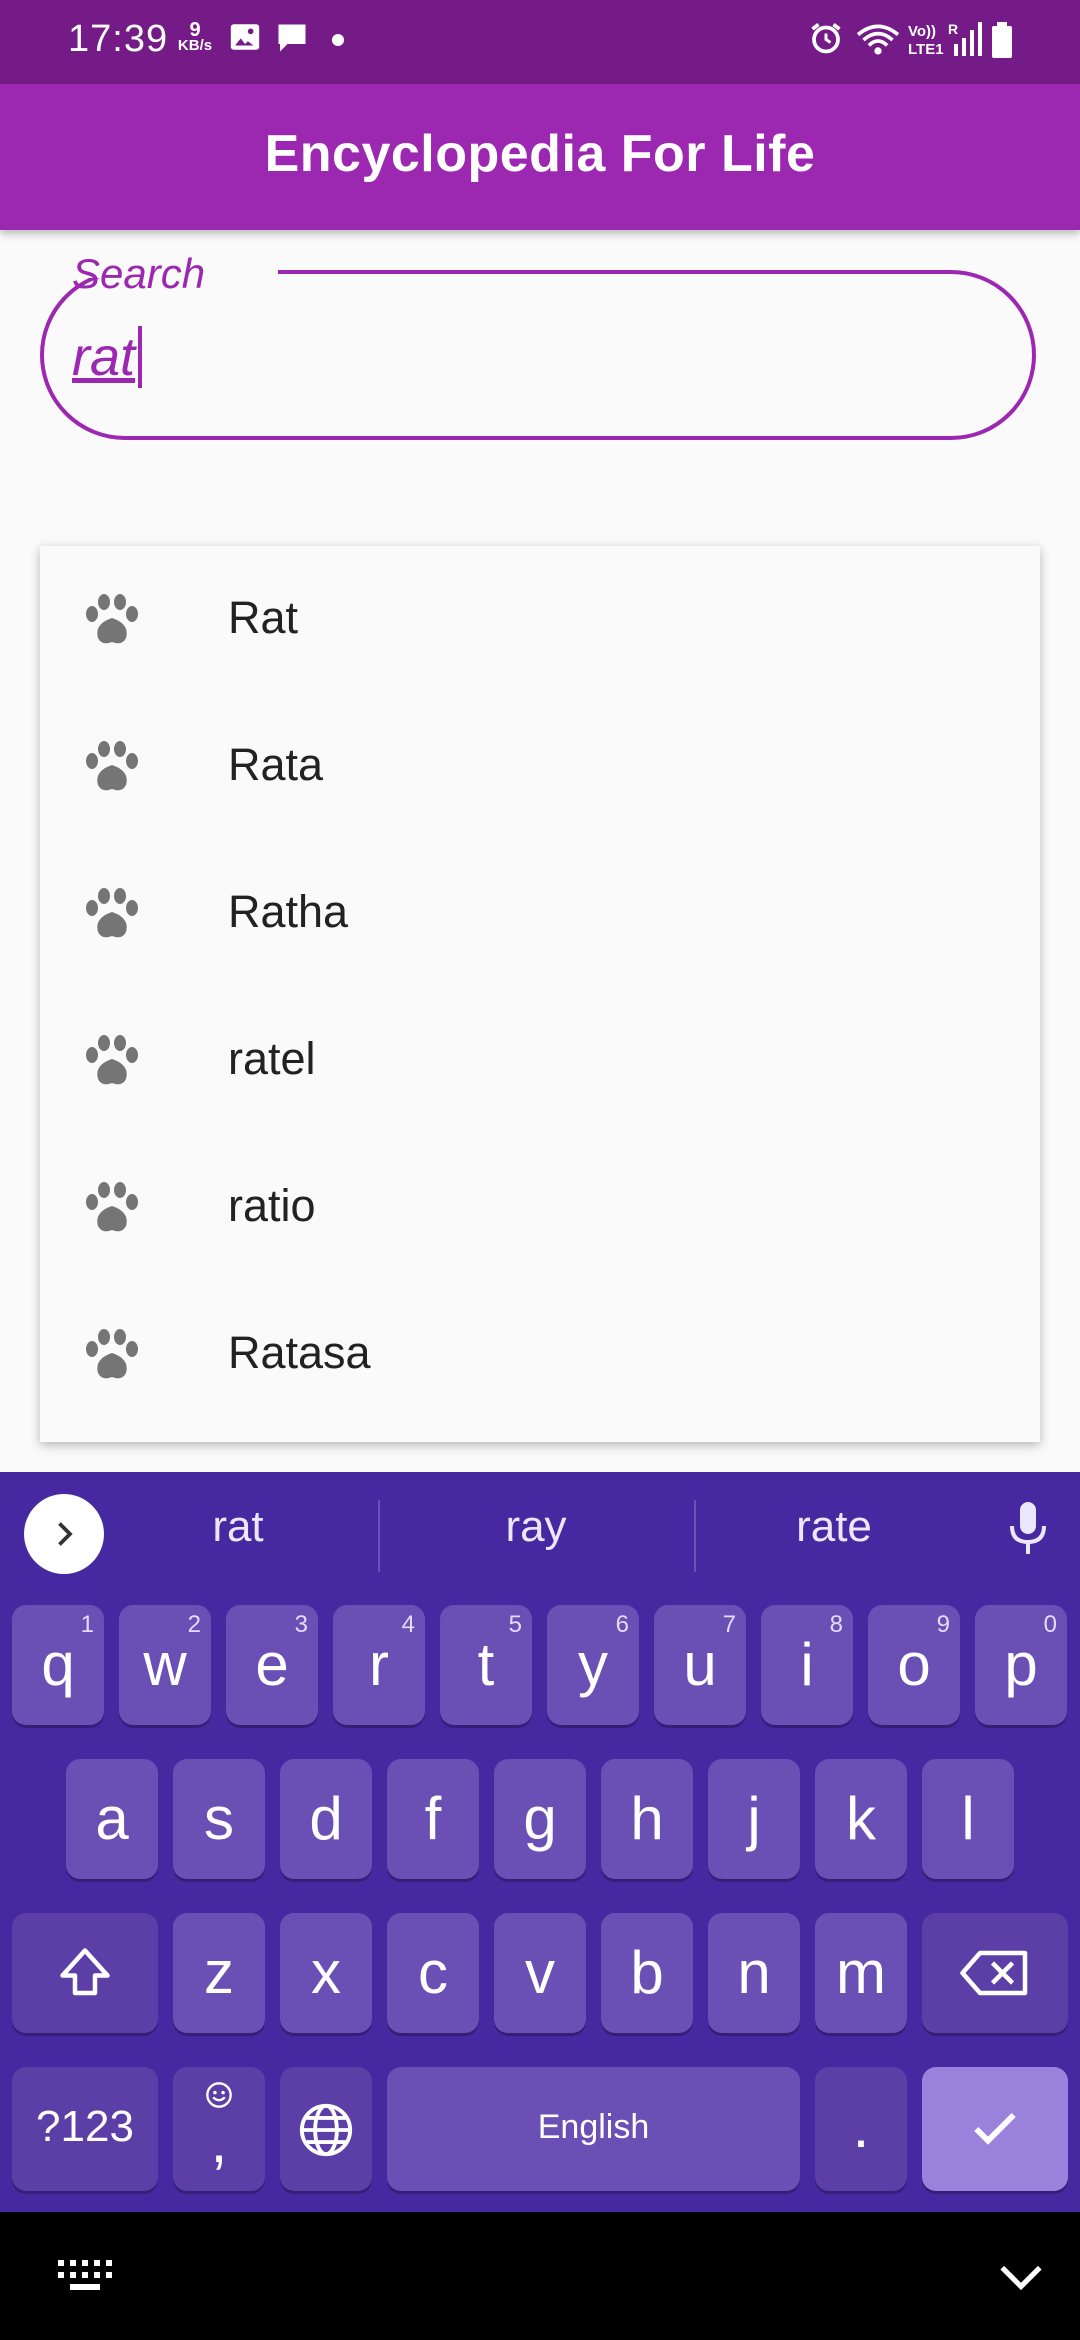  Describe the element at coordinates (515, 1624) in the screenshot. I see `key-hint: 5` at that location.